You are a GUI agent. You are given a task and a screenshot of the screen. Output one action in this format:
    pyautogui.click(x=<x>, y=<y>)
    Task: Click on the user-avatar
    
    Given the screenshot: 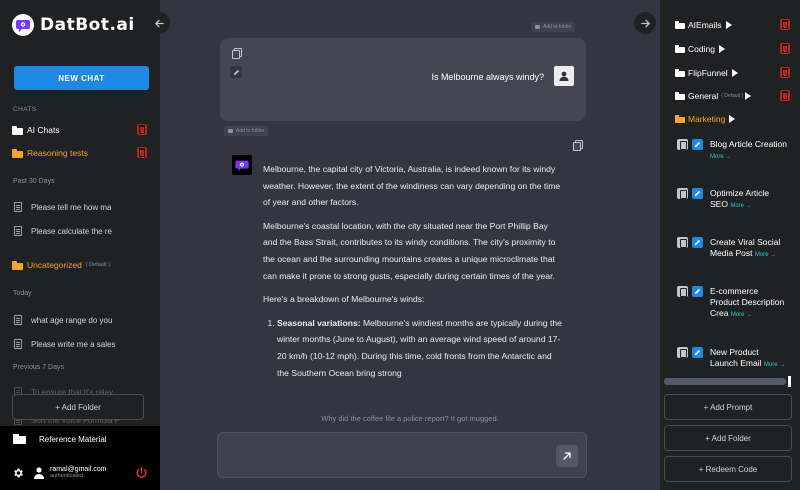 What is the action you would take?
    pyautogui.click(x=564, y=76)
    